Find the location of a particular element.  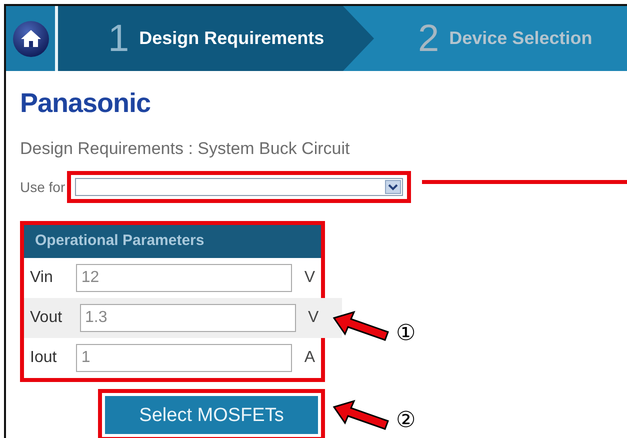

home-button is located at coordinates (31, 39).